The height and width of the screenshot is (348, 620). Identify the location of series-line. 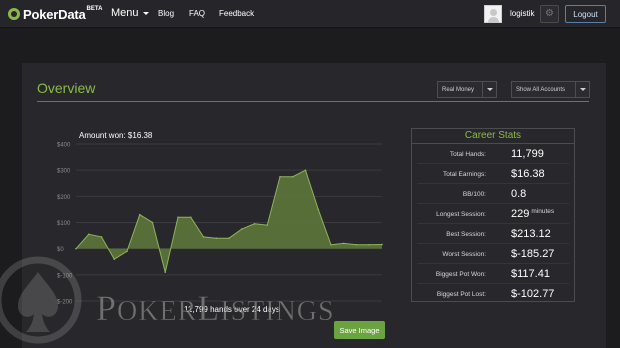
(229, 221).